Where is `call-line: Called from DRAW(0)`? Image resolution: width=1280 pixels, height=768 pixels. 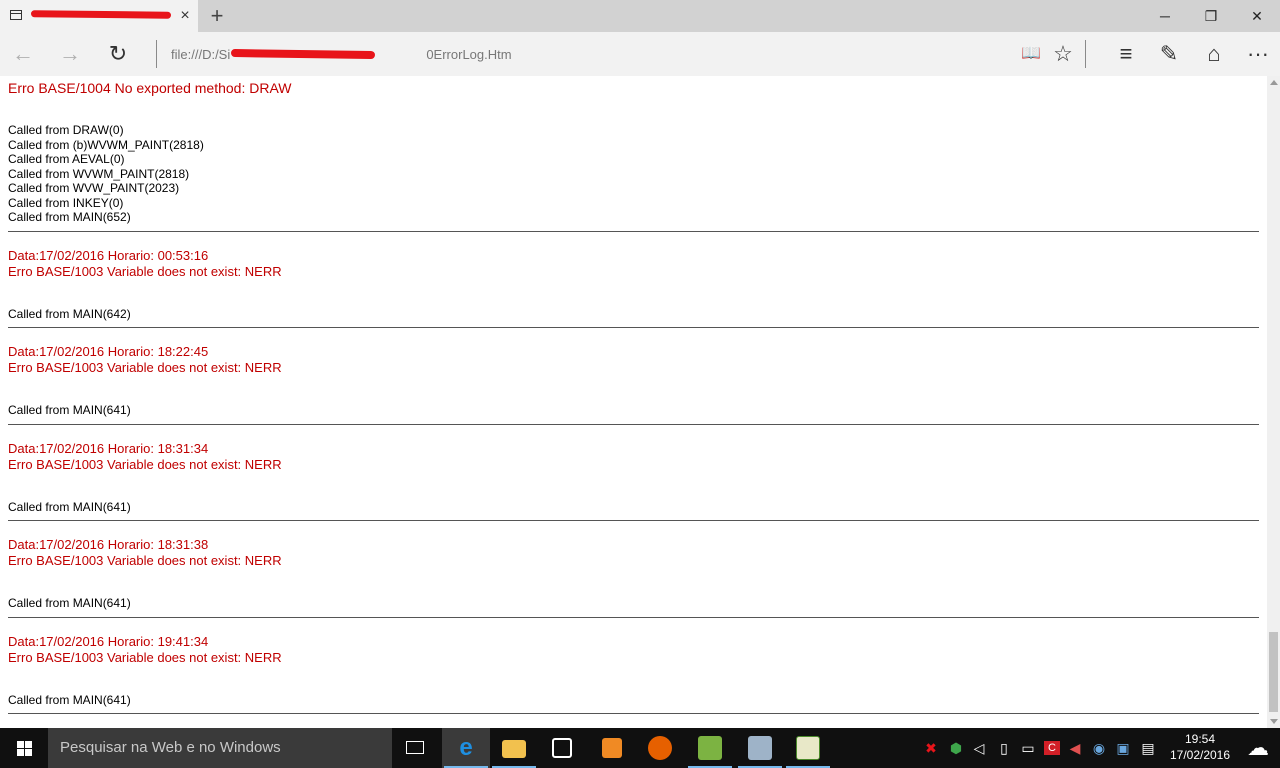
call-line: Called from DRAW(0) is located at coordinates (66, 130).